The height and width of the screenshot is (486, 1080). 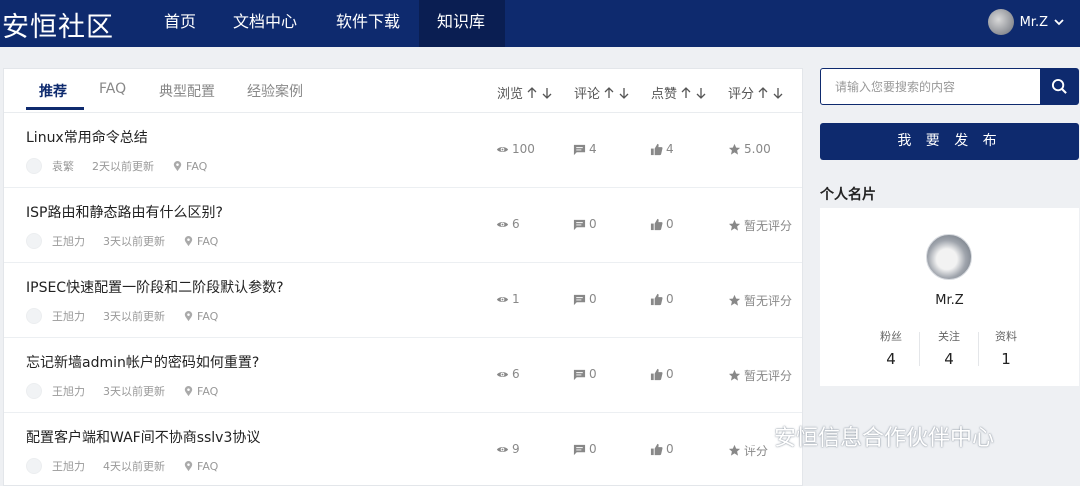 What do you see at coordinates (275, 91) in the screenshot?
I see `tab-case-studies: 经验案例` at bounding box center [275, 91].